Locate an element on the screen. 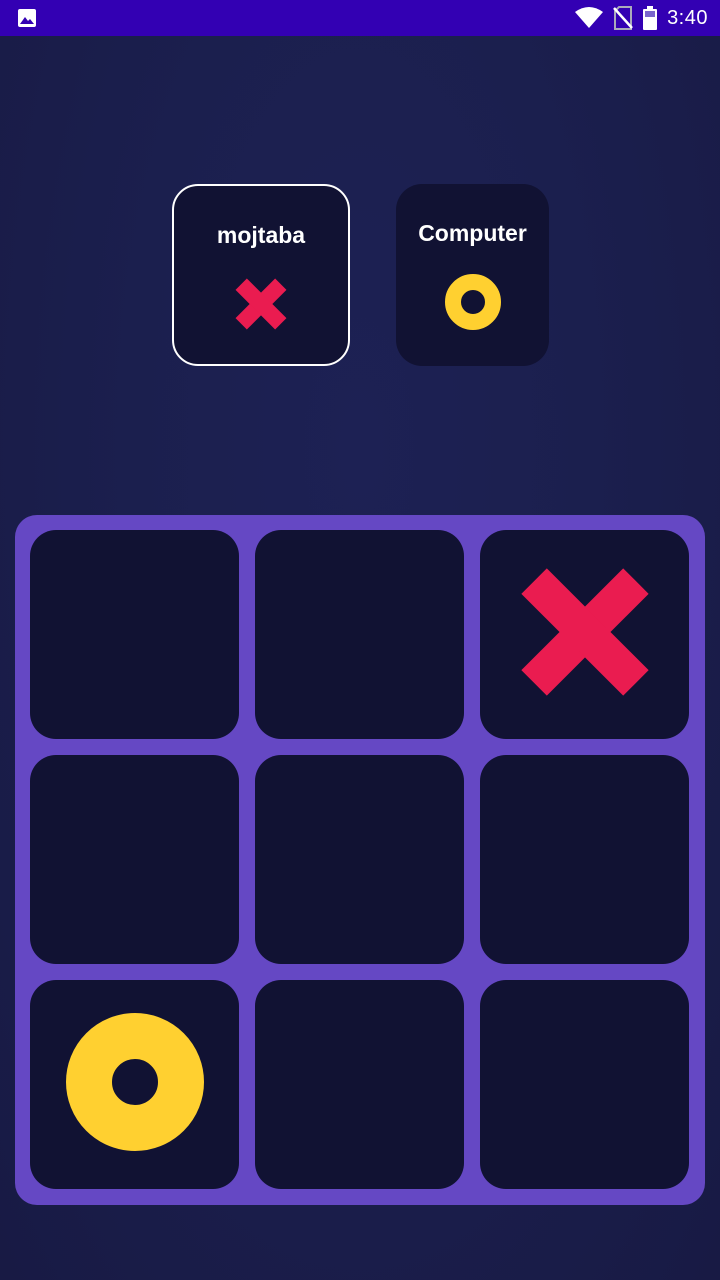  player-card-mojtaba: mojtaba is located at coordinates (261, 275).